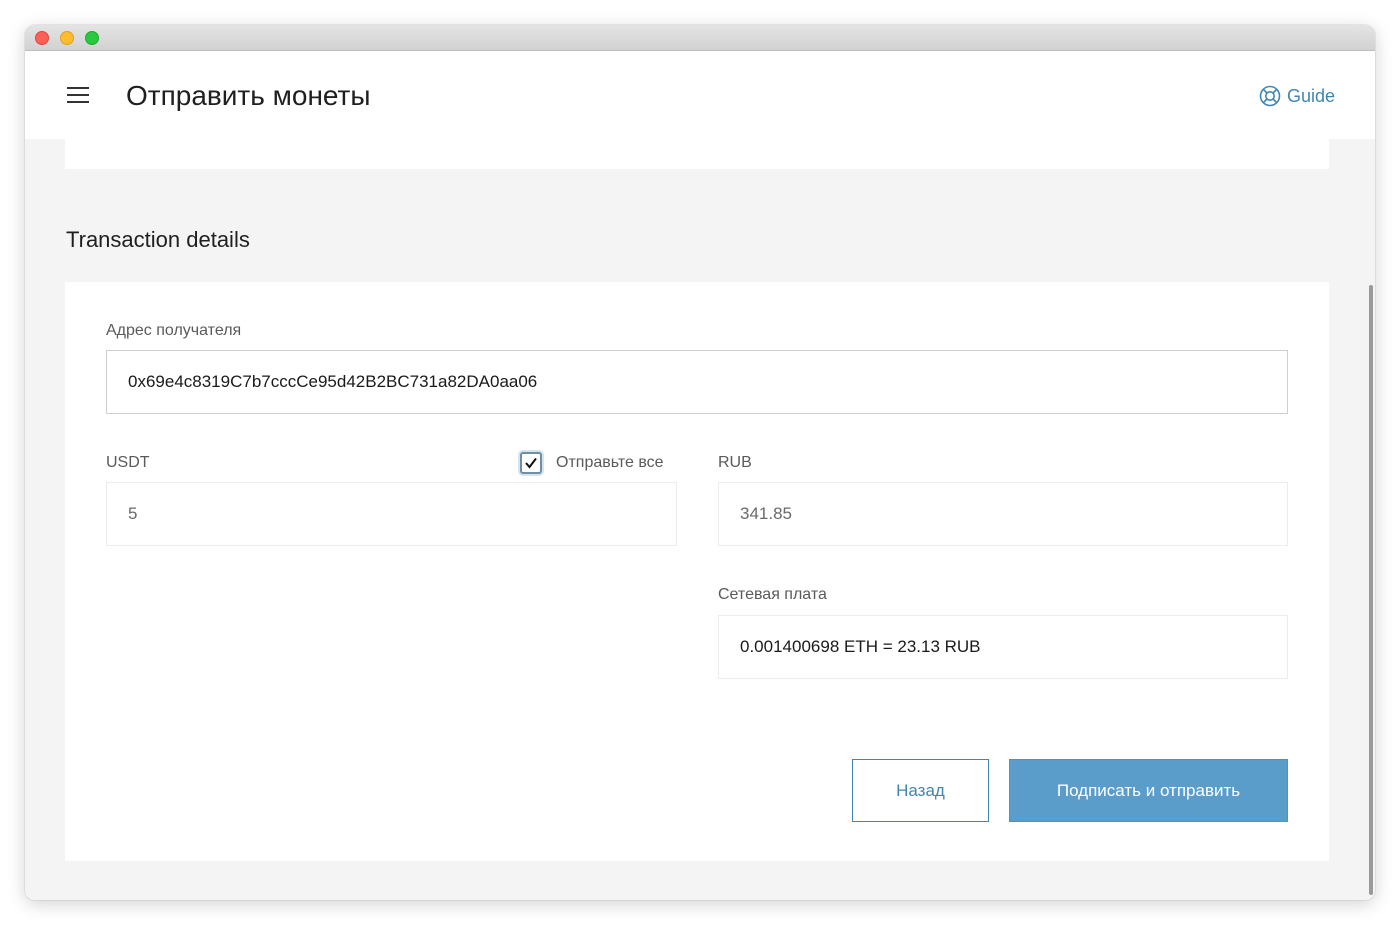 The image size is (1400, 925). I want to click on window-minimize-button, so click(67, 38).